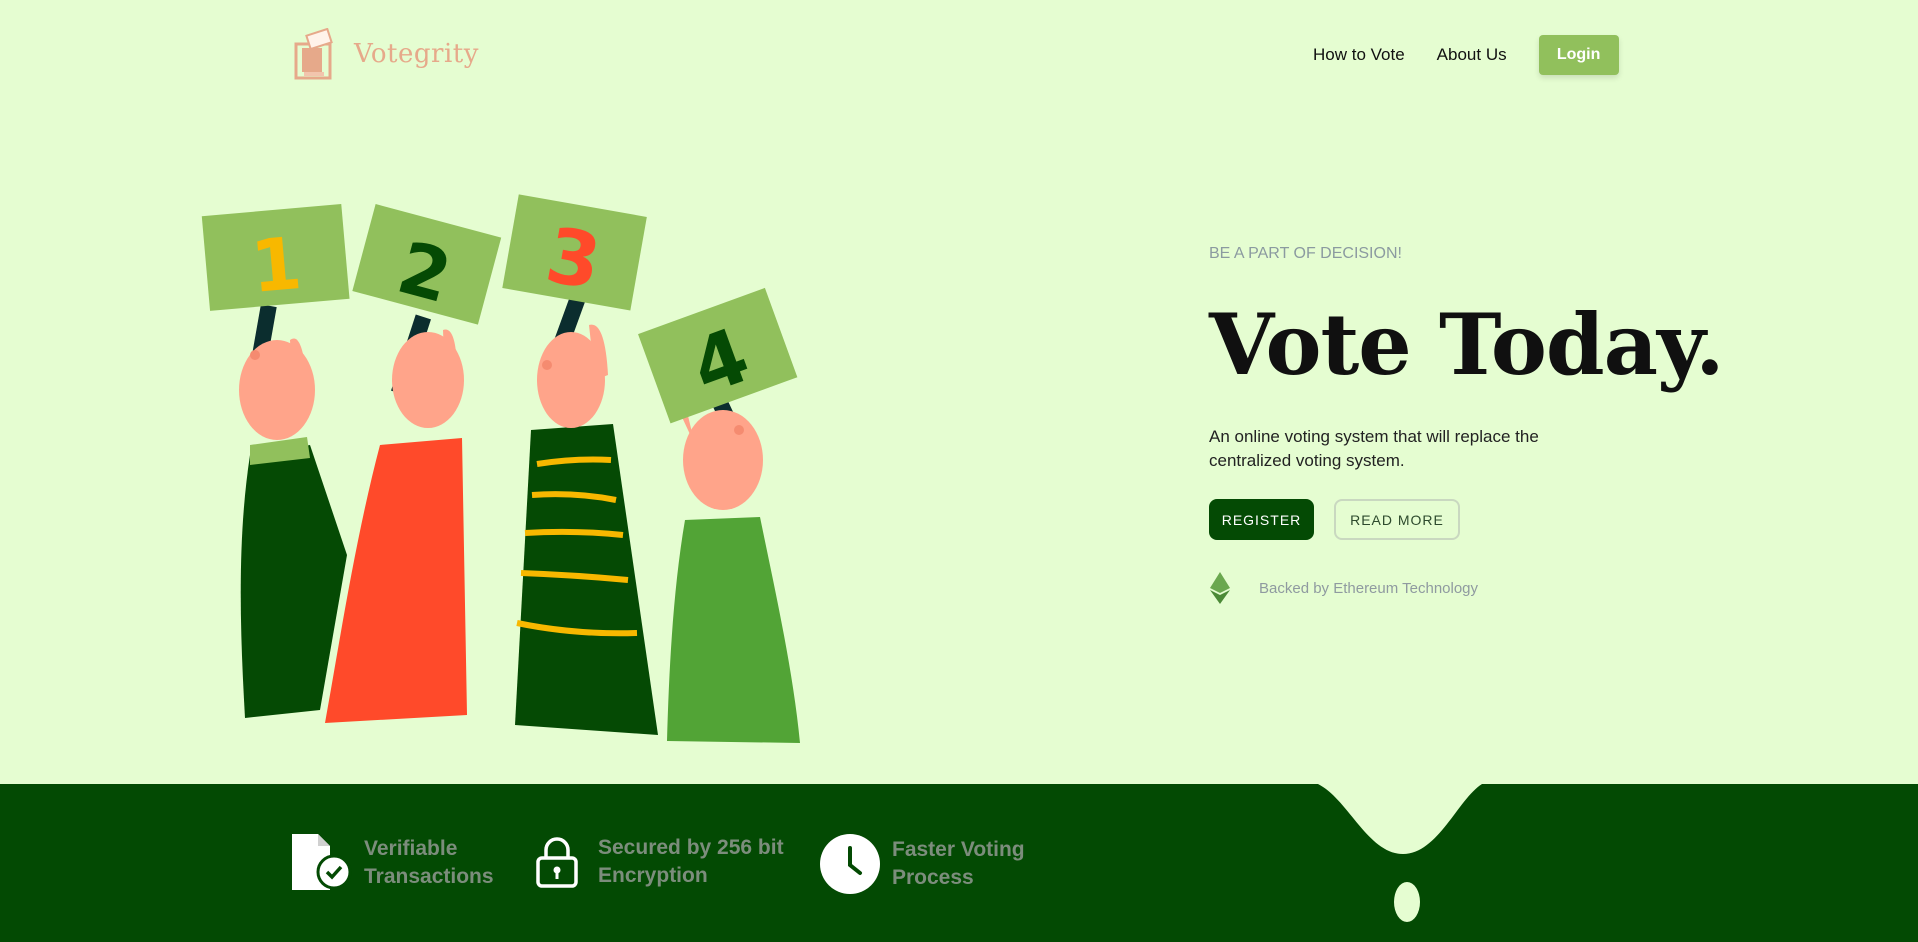  I want to click on backed-by-ethereum: Backed by Ethereum Technology, so click(1466, 588).